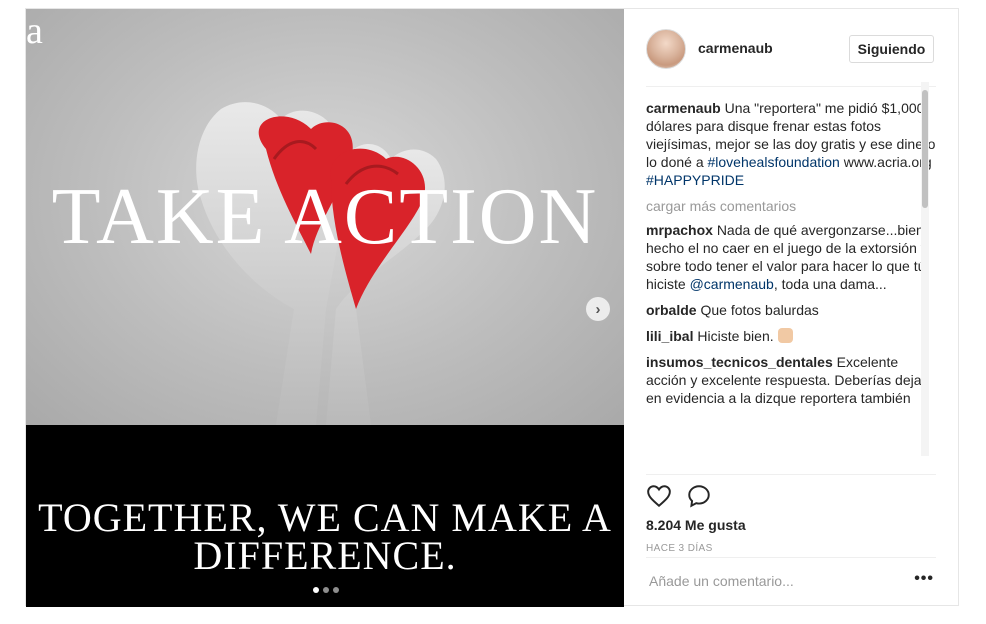  What do you see at coordinates (669, 336) in the screenshot?
I see `comment-username: lili_ibal` at bounding box center [669, 336].